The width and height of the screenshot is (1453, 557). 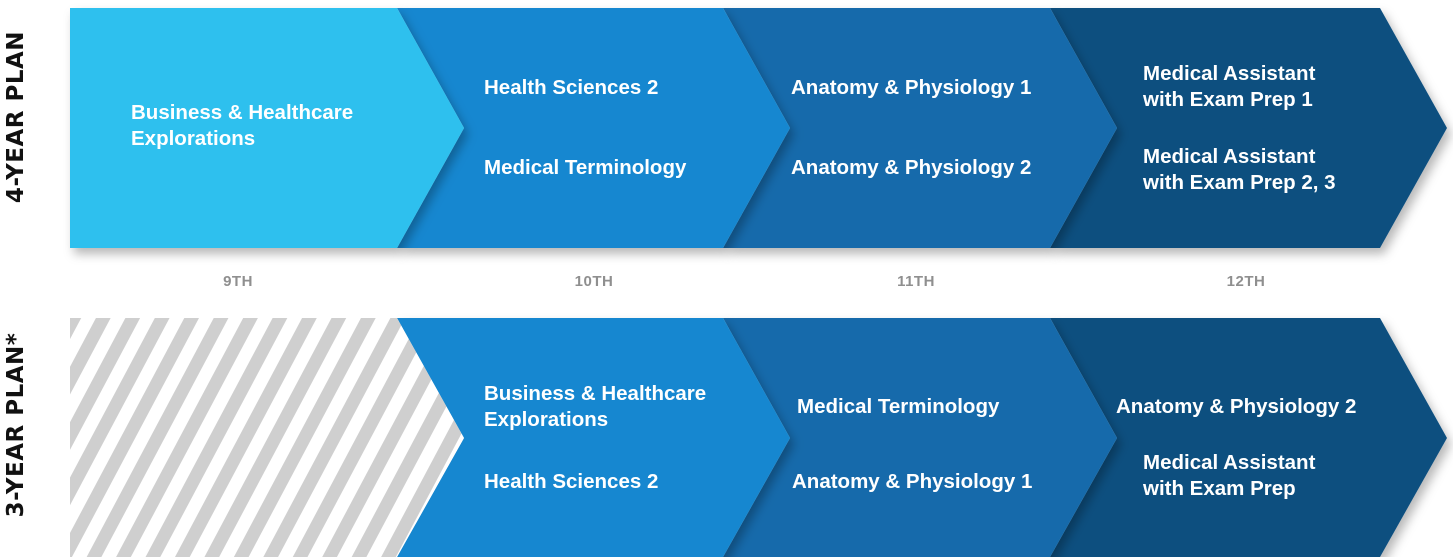 What do you see at coordinates (1229, 475) in the screenshot?
I see `course-label: Medical Assistant with Exam Prep` at bounding box center [1229, 475].